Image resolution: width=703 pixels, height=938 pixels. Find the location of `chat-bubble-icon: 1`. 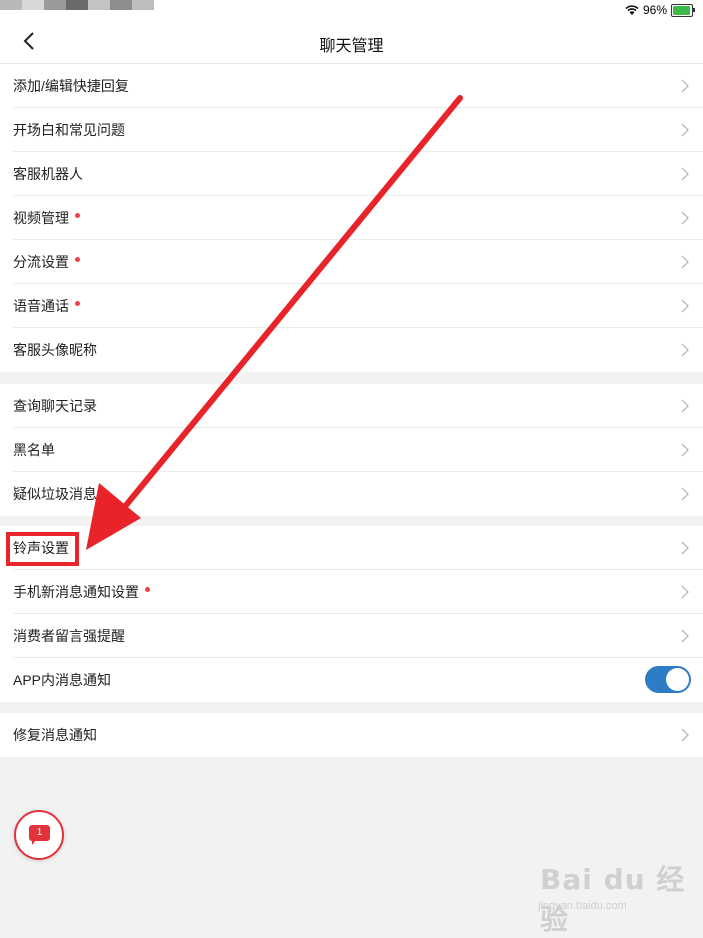

chat-bubble-icon: 1 is located at coordinates (39, 833).